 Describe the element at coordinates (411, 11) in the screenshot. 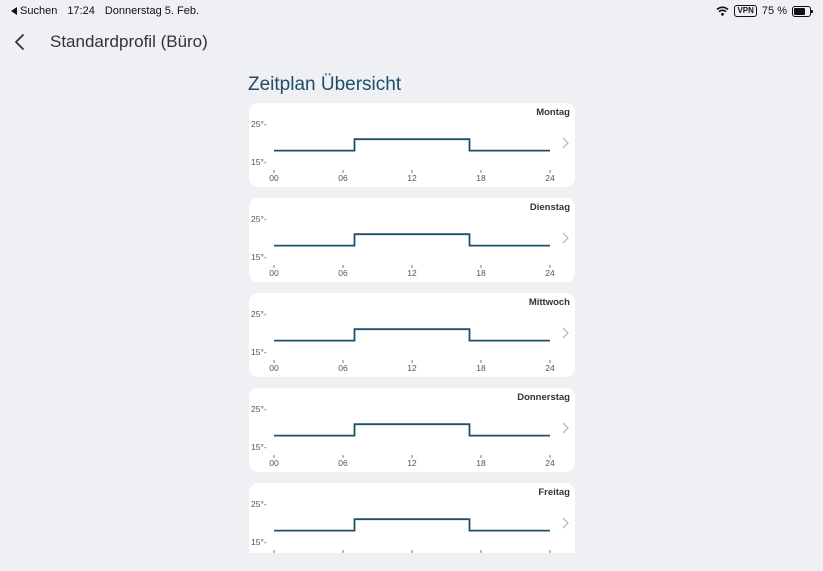

I see `status-bar: Suchen 17:24 Donnerstag 5. Feb. VPN 75 %` at that location.